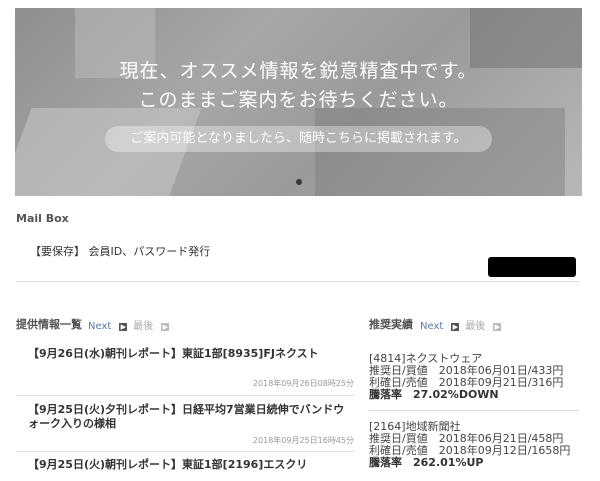  I want to click on recommend-nav: Next ▶ 最後 ▶, so click(463, 324).